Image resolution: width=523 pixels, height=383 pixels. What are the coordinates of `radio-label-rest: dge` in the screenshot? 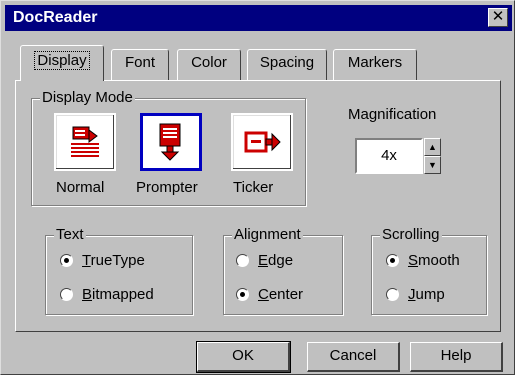 It's located at (281, 260).